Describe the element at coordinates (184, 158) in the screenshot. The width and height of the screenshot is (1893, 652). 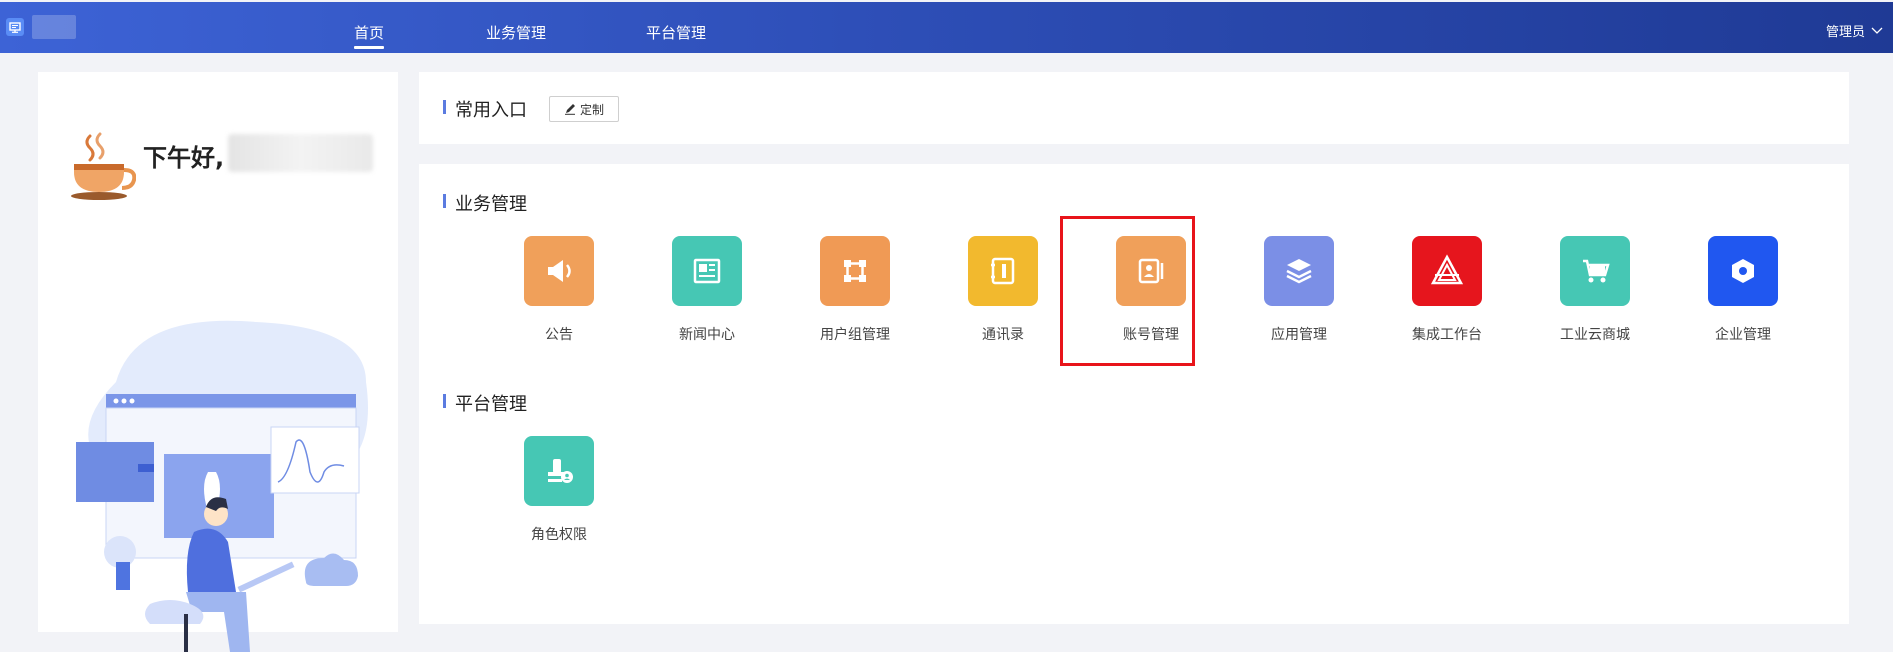
I see `greeting-text: 下午好,` at that location.